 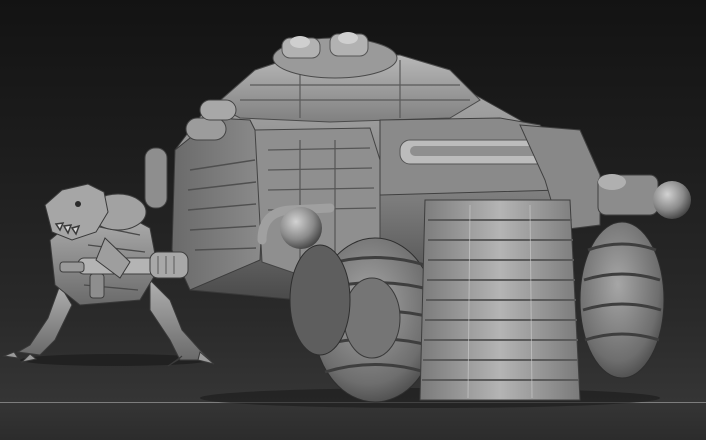 What do you see at coordinates (301, 228) in the screenshot?
I see `sphere-left` at bounding box center [301, 228].